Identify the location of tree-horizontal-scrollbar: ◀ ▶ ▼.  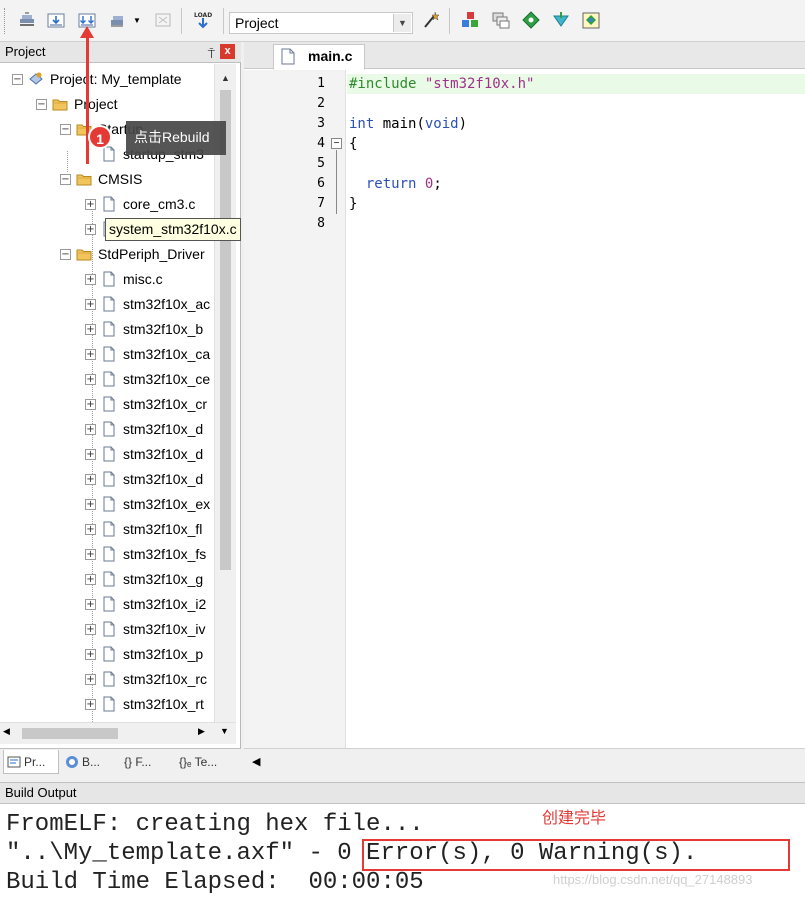
(118, 733).